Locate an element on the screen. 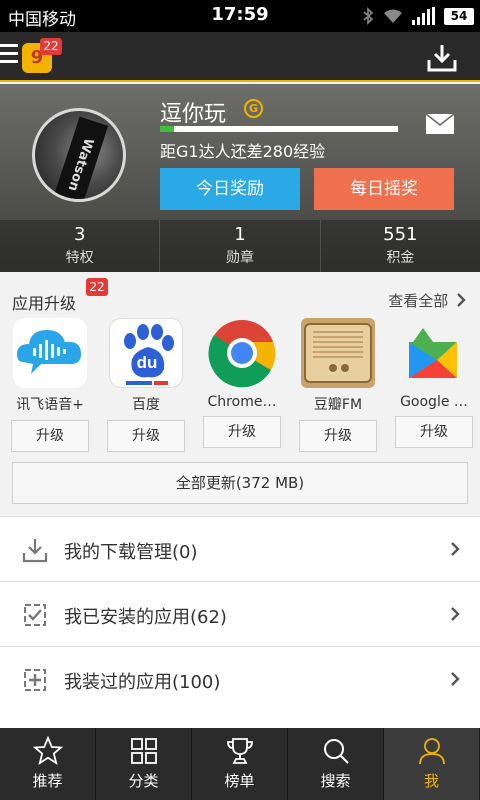 The image size is (480, 800). stat-value: 1 is located at coordinates (240, 234).